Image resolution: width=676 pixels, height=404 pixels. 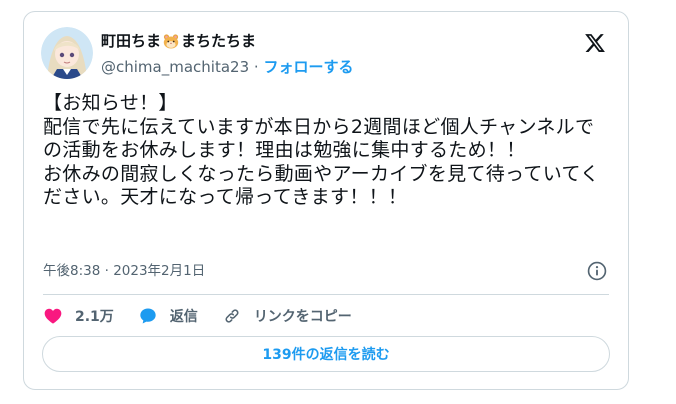 I want to click on info-icon, so click(x=597, y=271).